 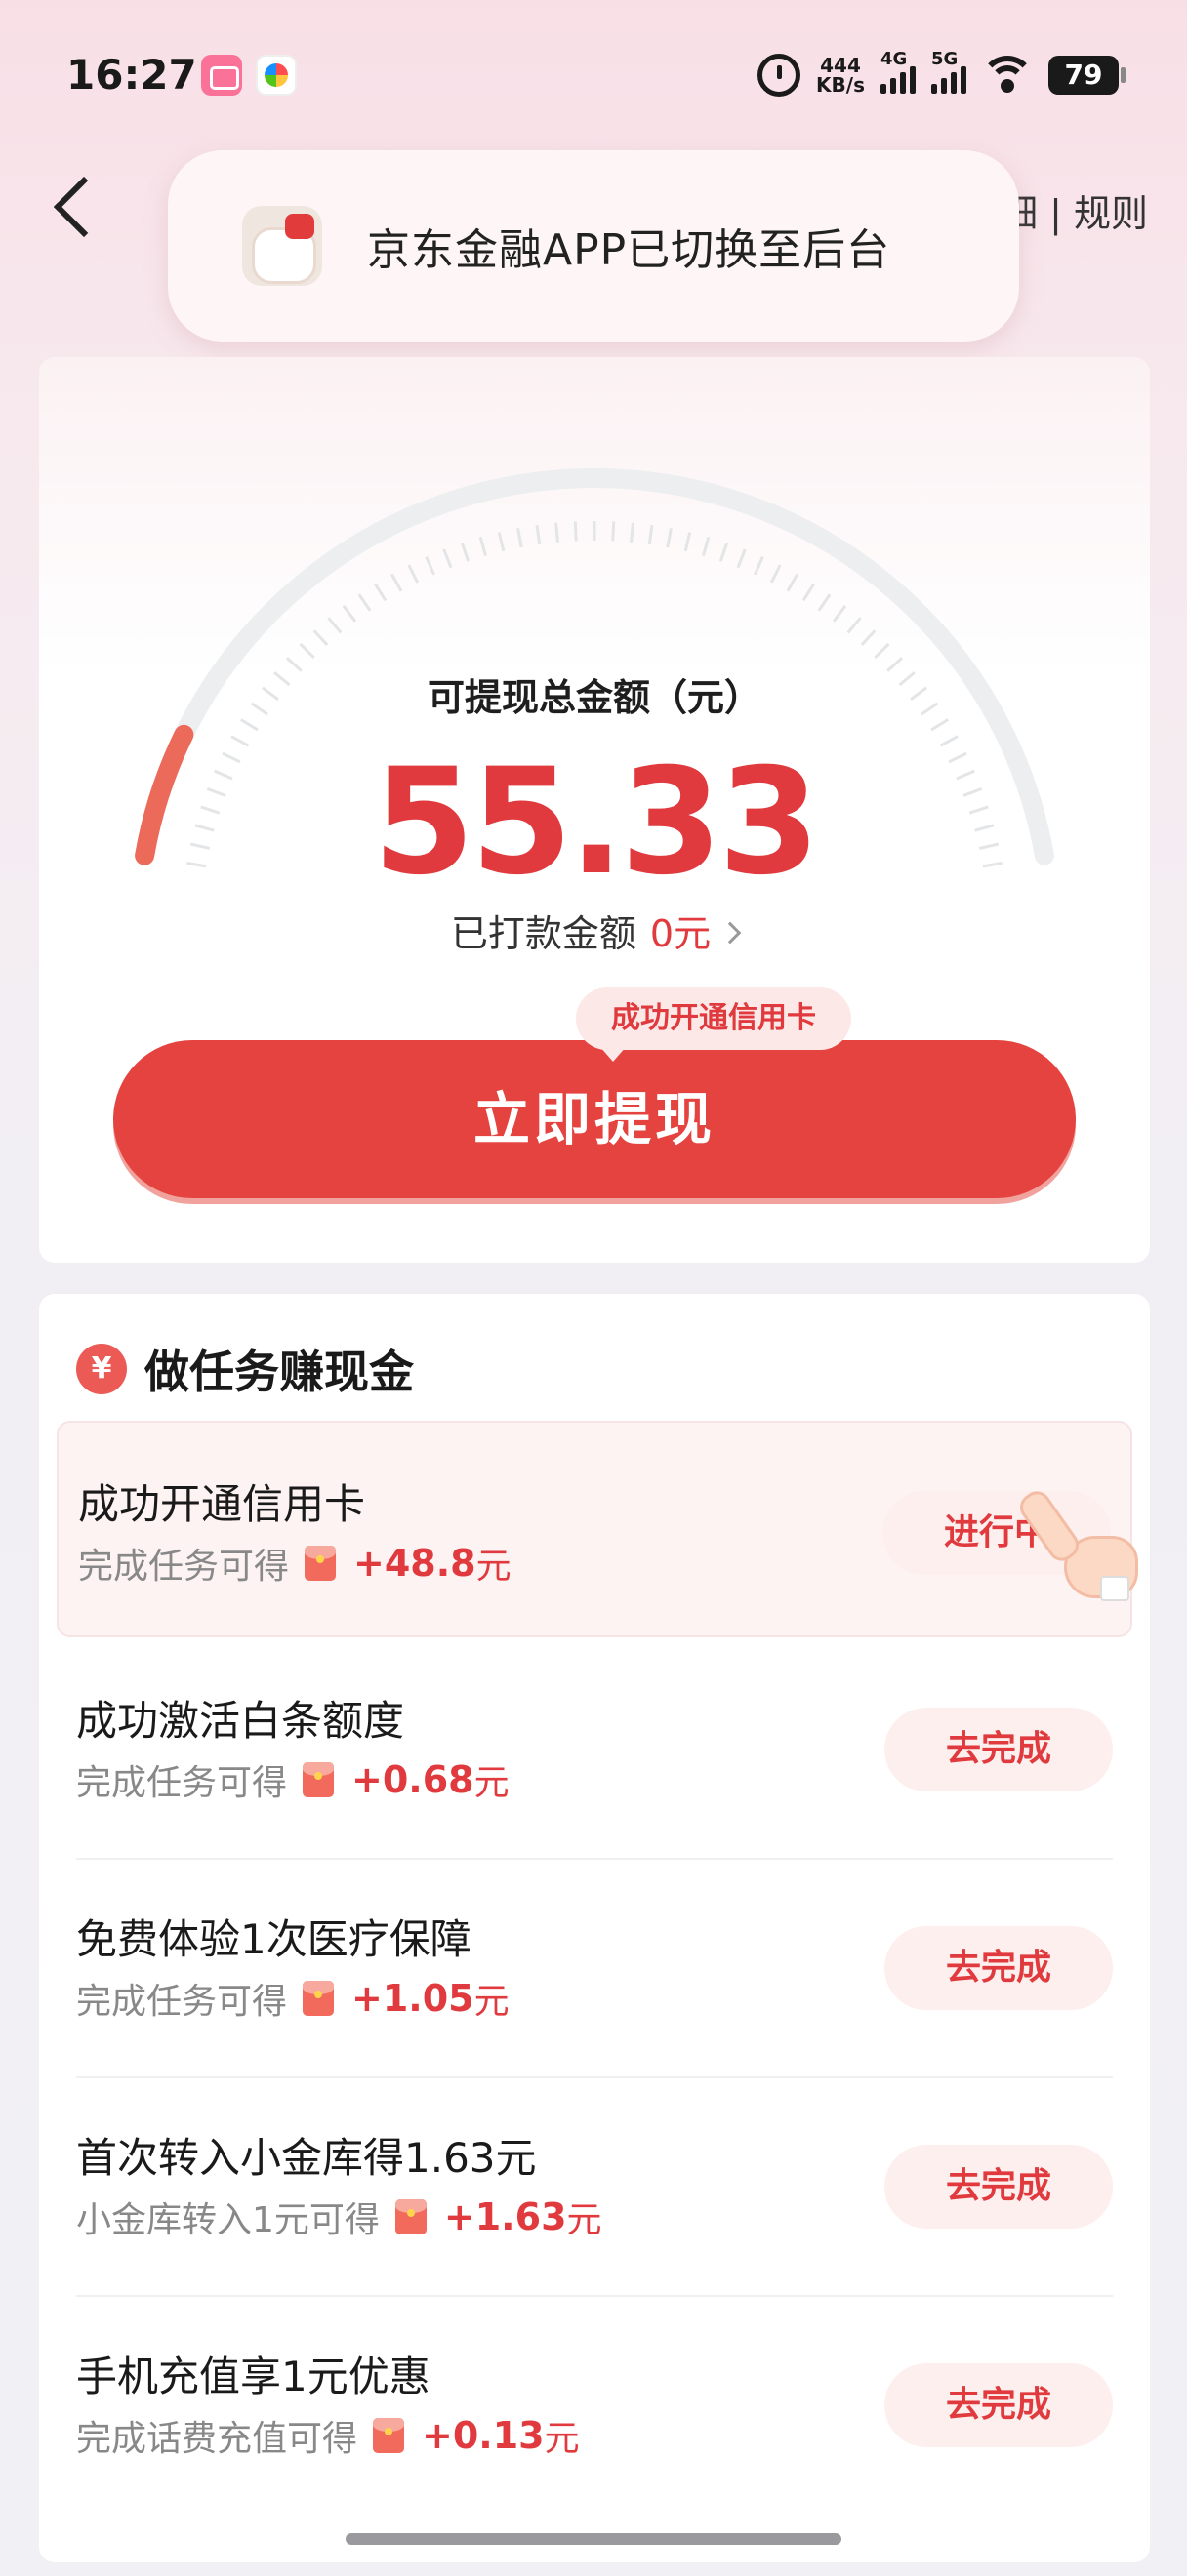 I want to click on status-time: 16:27, so click(x=131, y=75).